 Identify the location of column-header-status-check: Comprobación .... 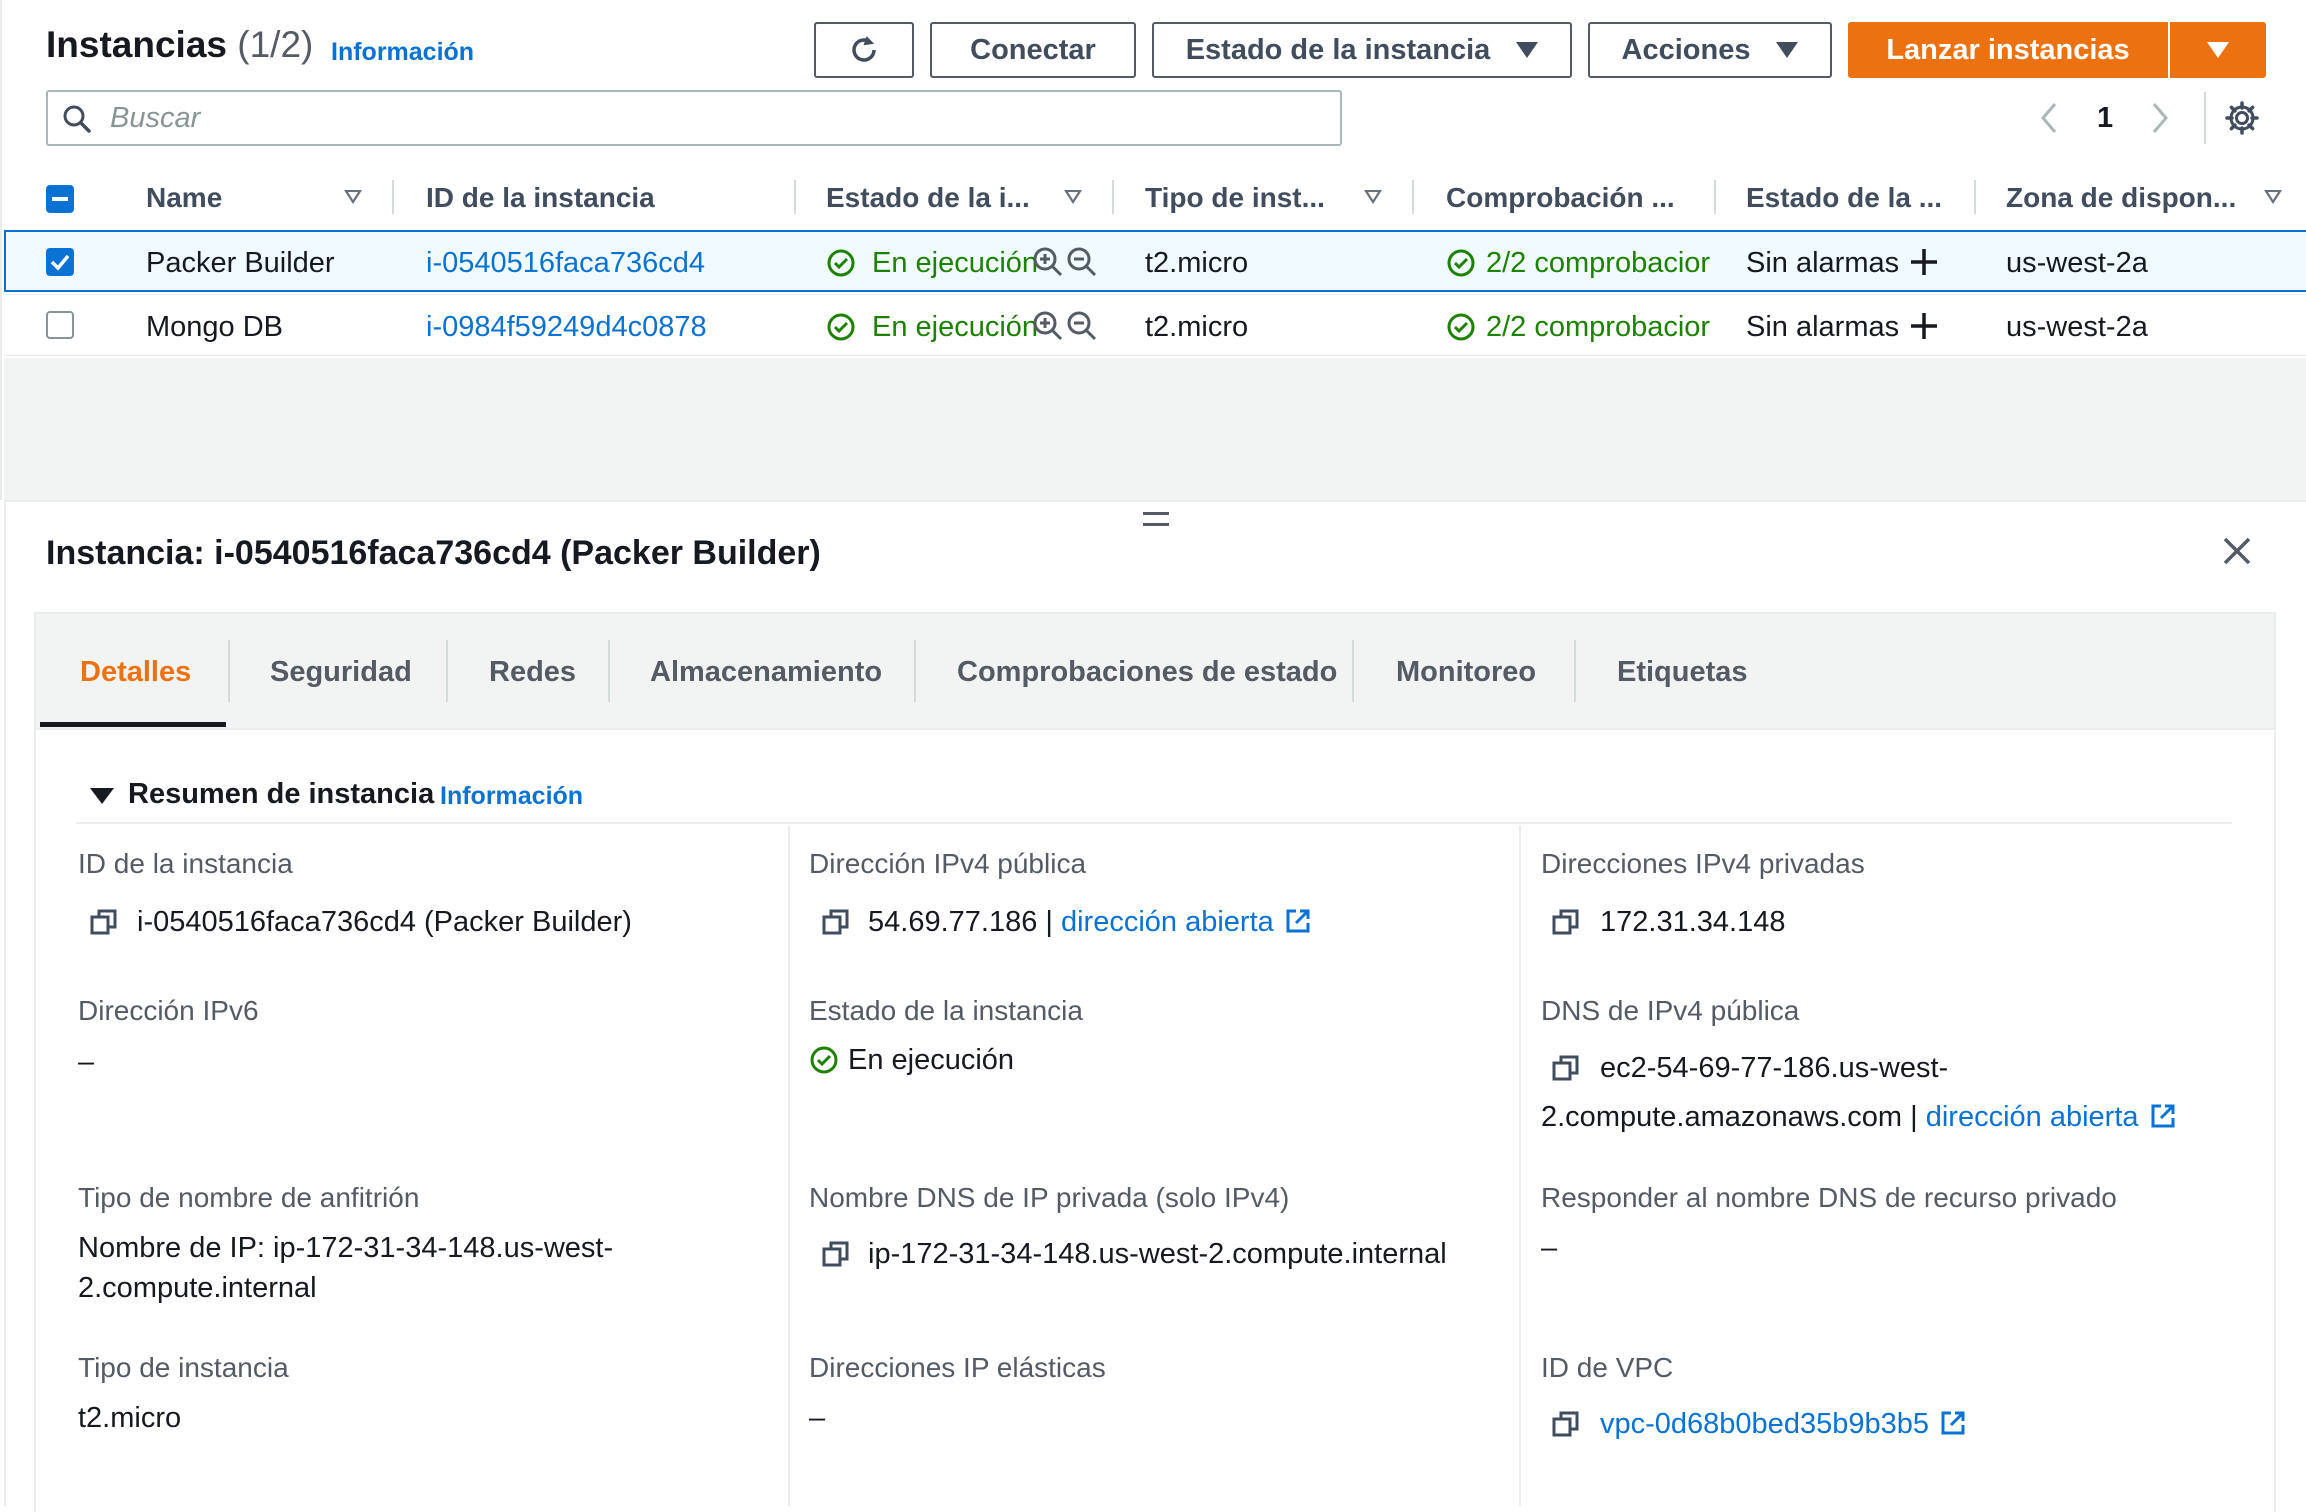
(1560, 198).